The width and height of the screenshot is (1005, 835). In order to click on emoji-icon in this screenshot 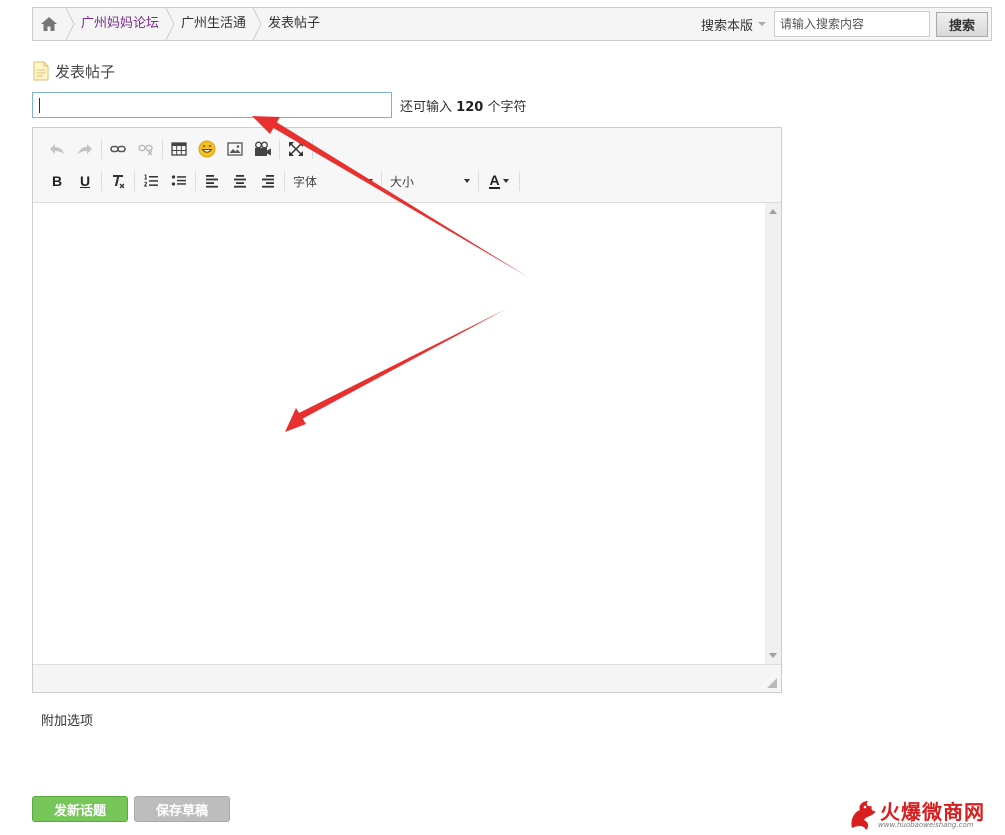, I will do `click(207, 149)`.